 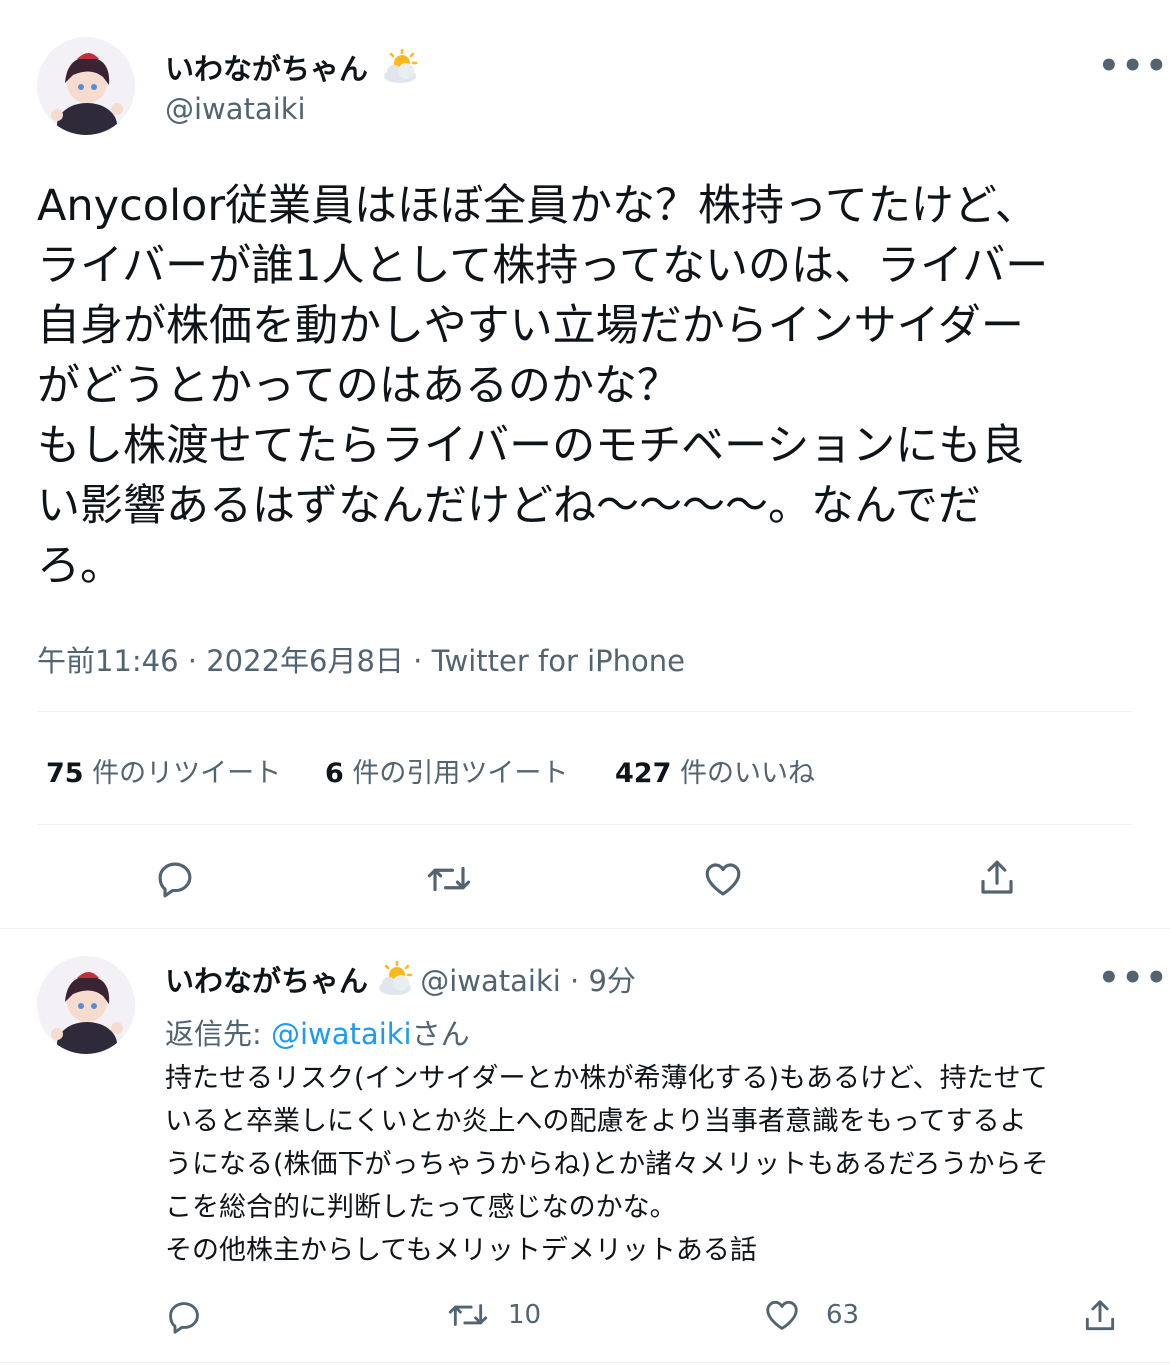 What do you see at coordinates (234, 661) in the screenshot?
I see `tweet-timestamp: 午前11:46 · 2022年6月8日 ·` at bounding box center [234, 661].